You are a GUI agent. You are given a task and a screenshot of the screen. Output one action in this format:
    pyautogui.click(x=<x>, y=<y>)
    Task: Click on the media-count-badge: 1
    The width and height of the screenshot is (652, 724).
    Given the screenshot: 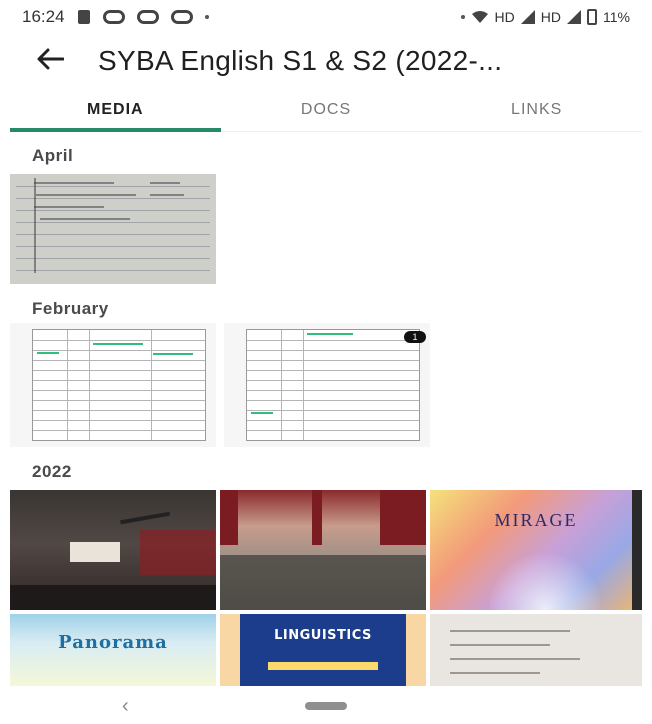 What is the action you would take?
    pyautogui.click(x=415, y=337)
    